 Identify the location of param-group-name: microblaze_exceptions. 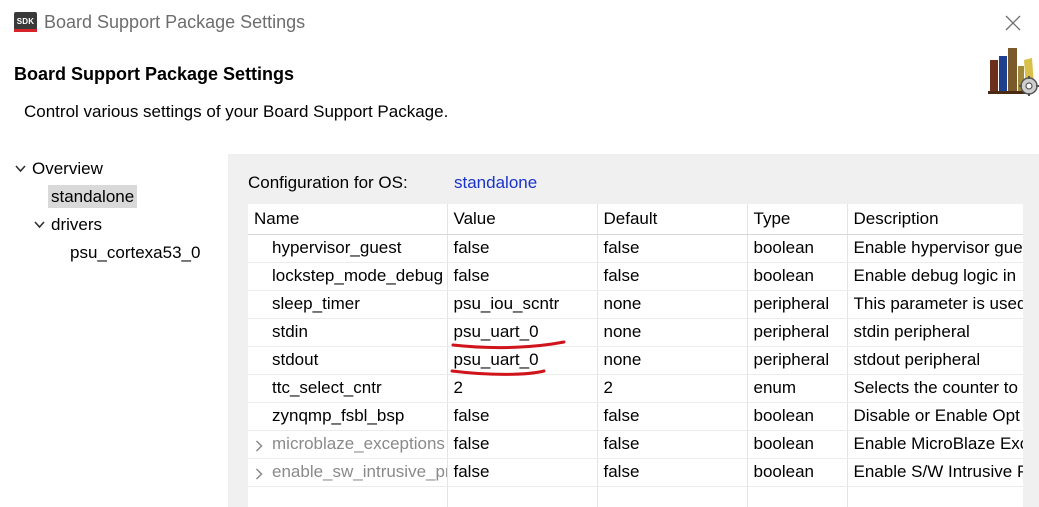
(348, 444).